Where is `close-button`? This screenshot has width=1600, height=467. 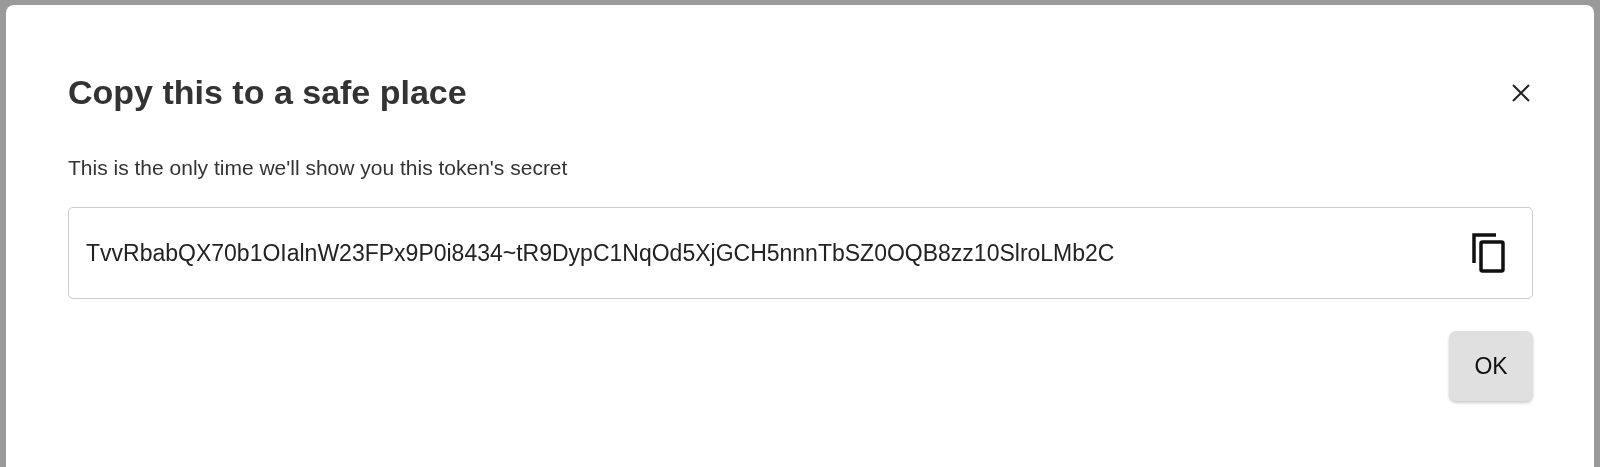 close-button is located at coordinates (1521, 92).